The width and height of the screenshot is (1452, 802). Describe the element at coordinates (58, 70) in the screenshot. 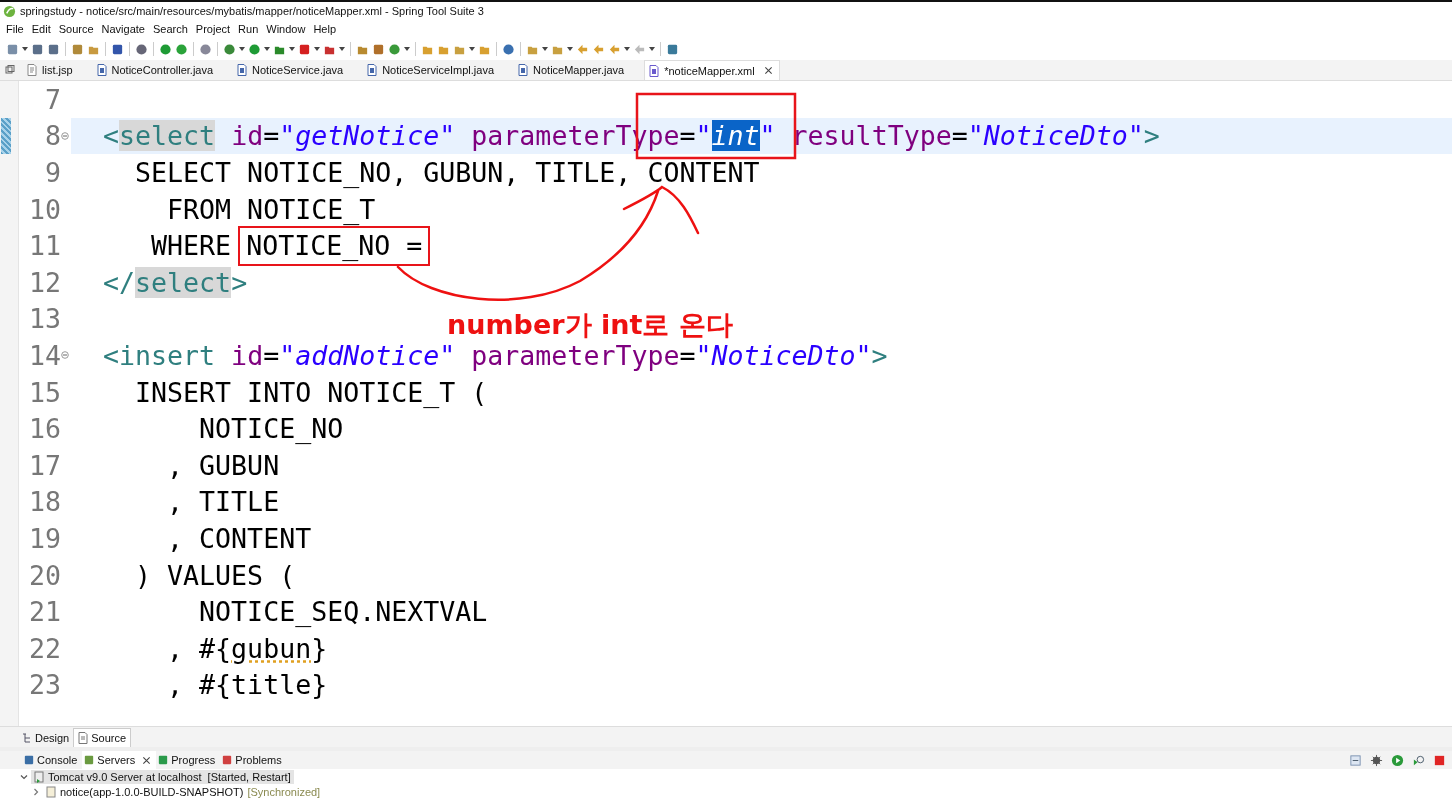

I see `editor-tab: list.jsp` at that location.